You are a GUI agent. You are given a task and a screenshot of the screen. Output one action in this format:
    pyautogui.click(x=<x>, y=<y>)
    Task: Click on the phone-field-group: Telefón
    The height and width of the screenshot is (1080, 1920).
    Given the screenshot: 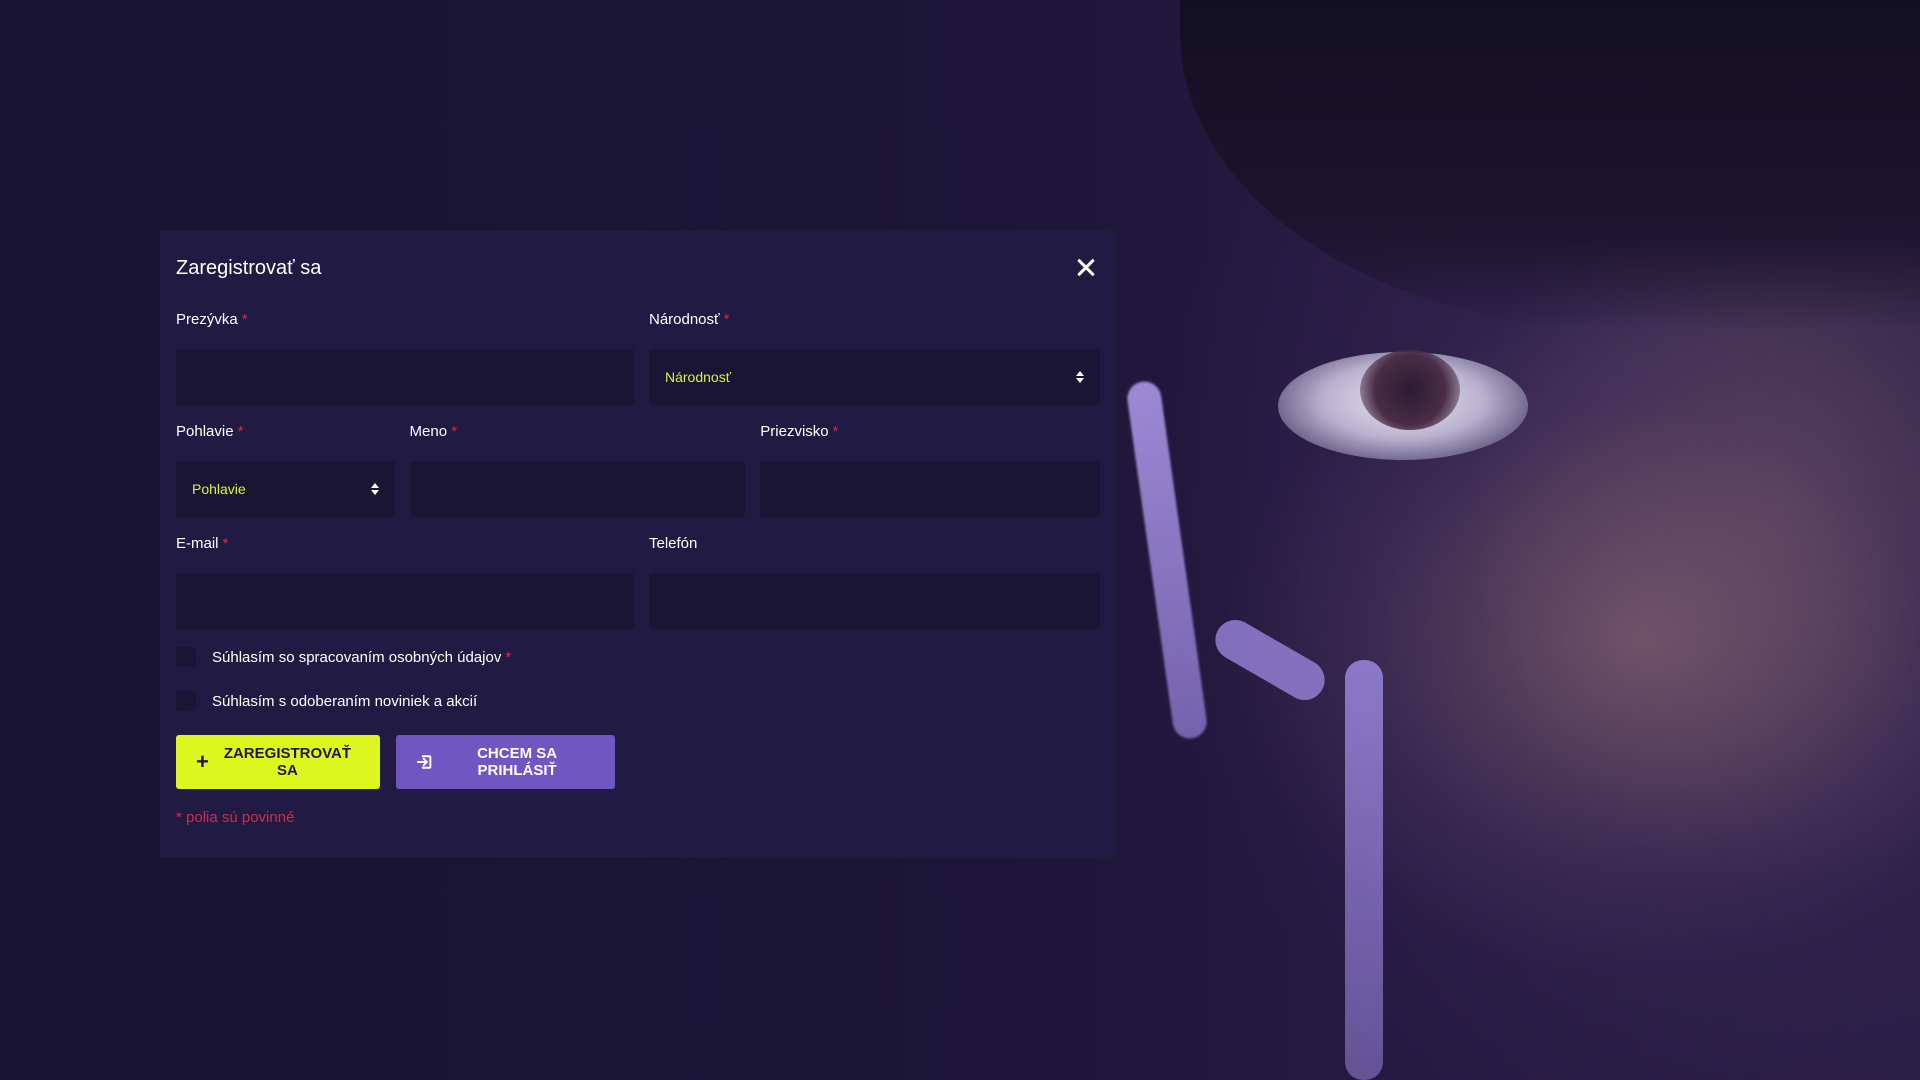 What is the action you would take?
    pyautogui.click(x=874, y=582)
    